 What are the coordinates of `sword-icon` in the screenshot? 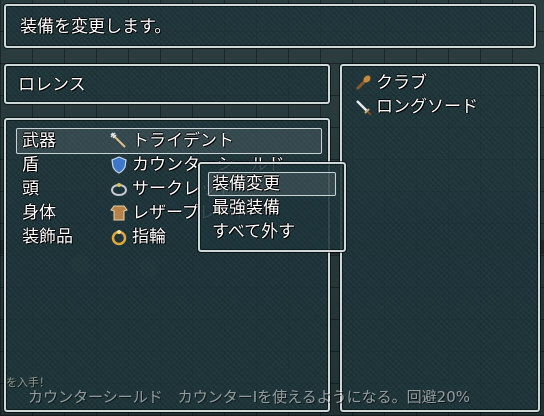 It's located at (364, 108).